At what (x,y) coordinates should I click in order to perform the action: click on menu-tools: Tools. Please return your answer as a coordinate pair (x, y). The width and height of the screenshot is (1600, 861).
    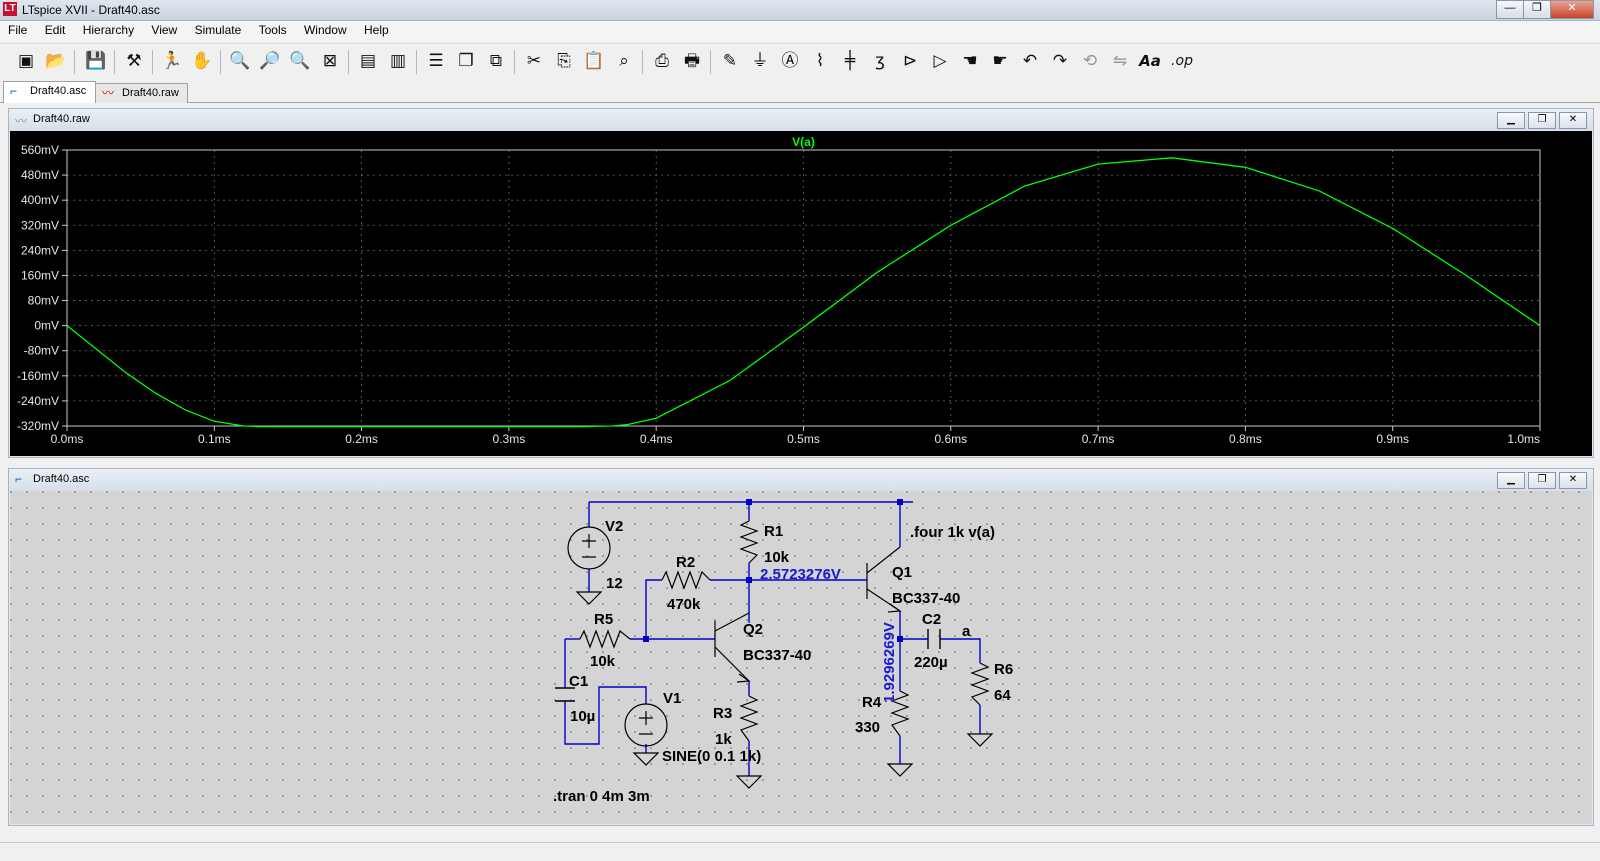
    Looking at the image, I should click on (273, 29).